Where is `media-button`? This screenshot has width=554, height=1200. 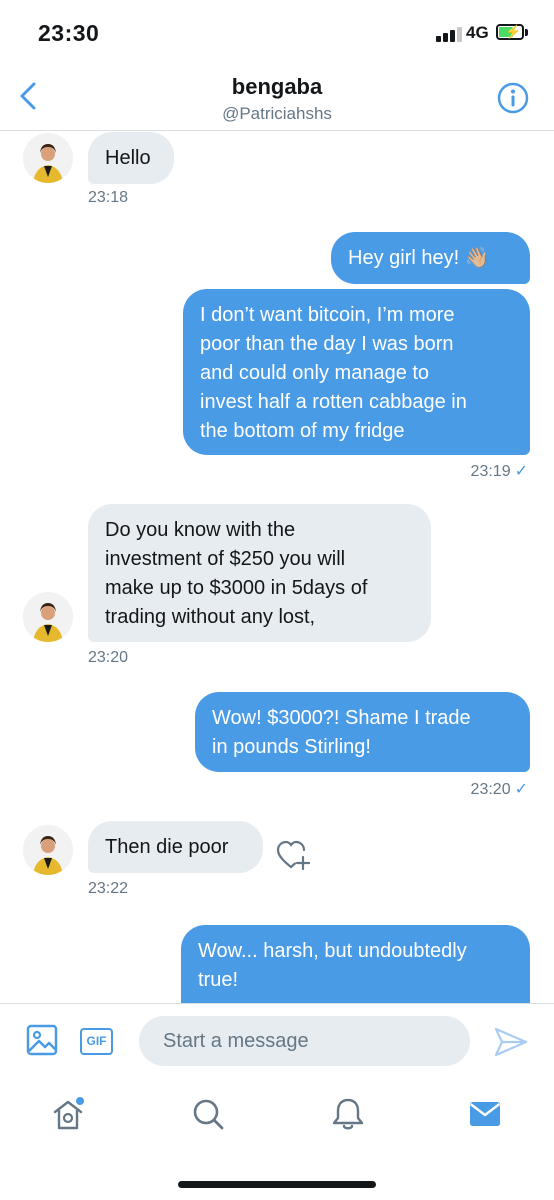
media-button is located at coordinates (42, 1040).